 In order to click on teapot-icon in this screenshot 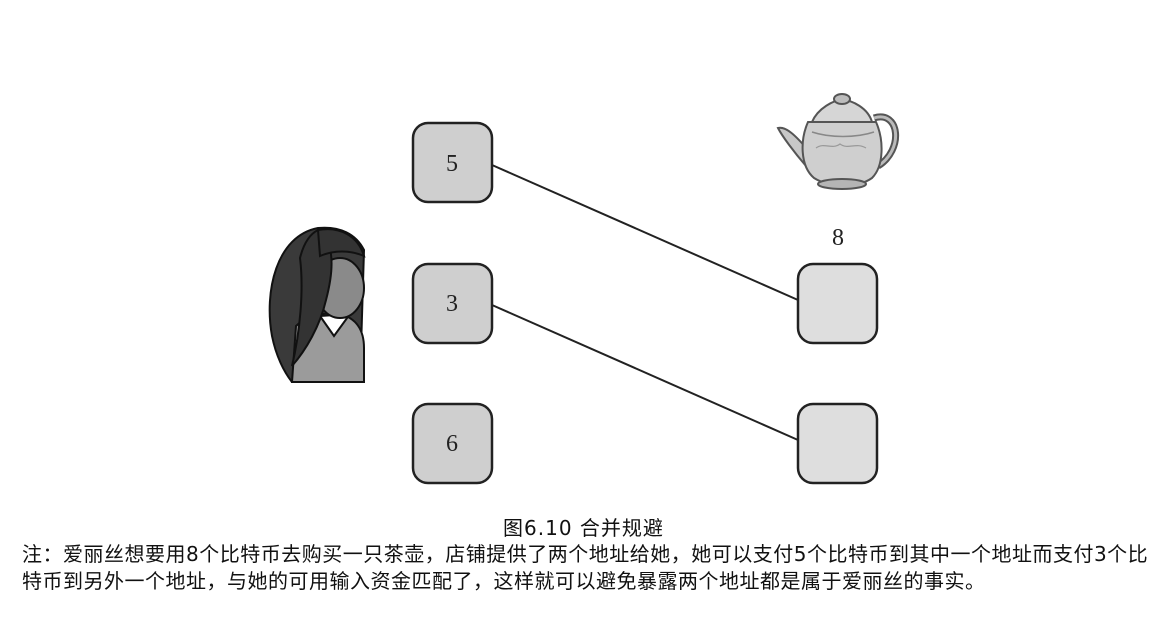, I will do `click(837, 141)`.